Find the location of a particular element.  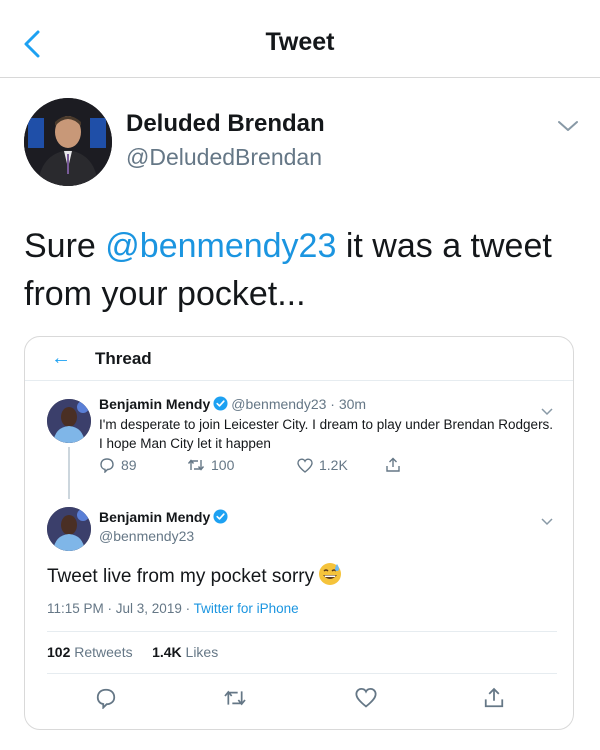

page-title: Tweet is located at coordinates (300, 42).